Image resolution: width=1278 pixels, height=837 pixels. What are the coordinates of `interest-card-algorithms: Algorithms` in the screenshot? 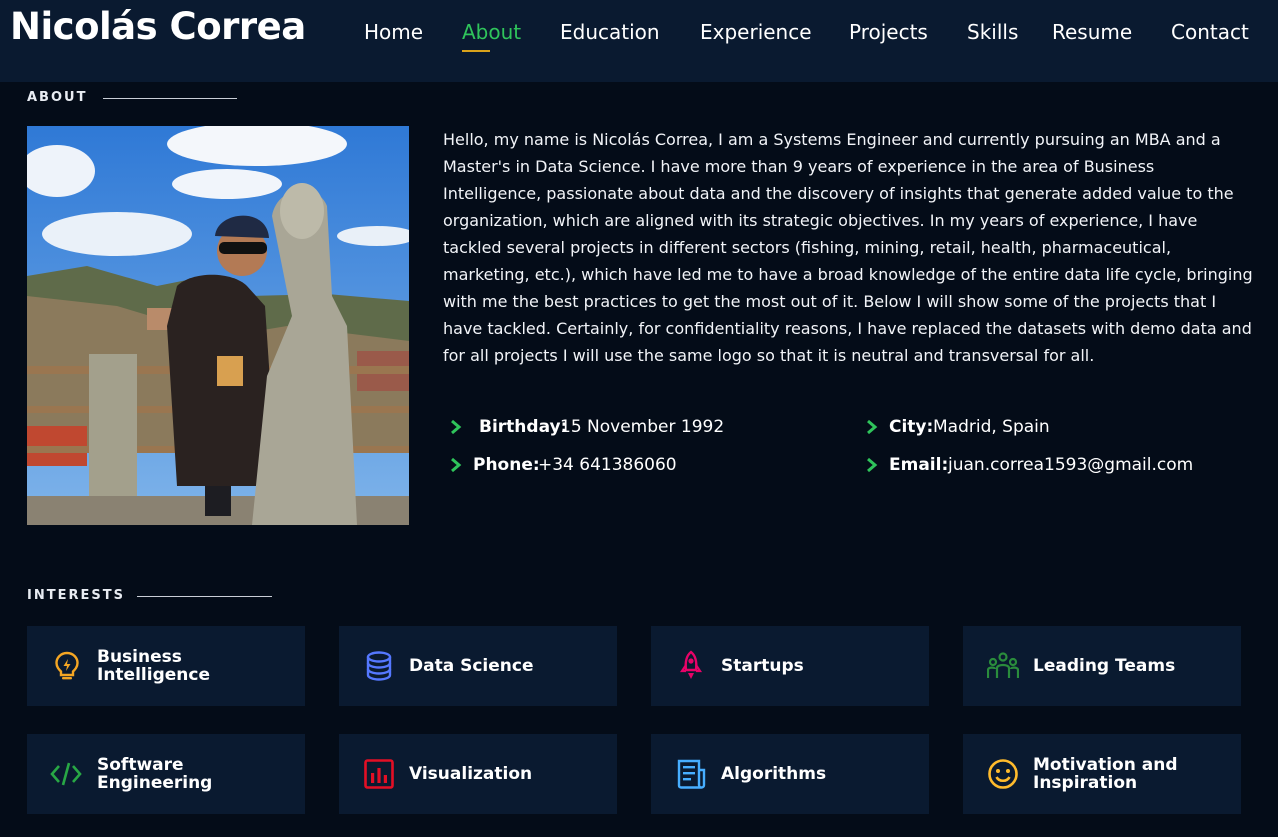 It's located at (790, 774).